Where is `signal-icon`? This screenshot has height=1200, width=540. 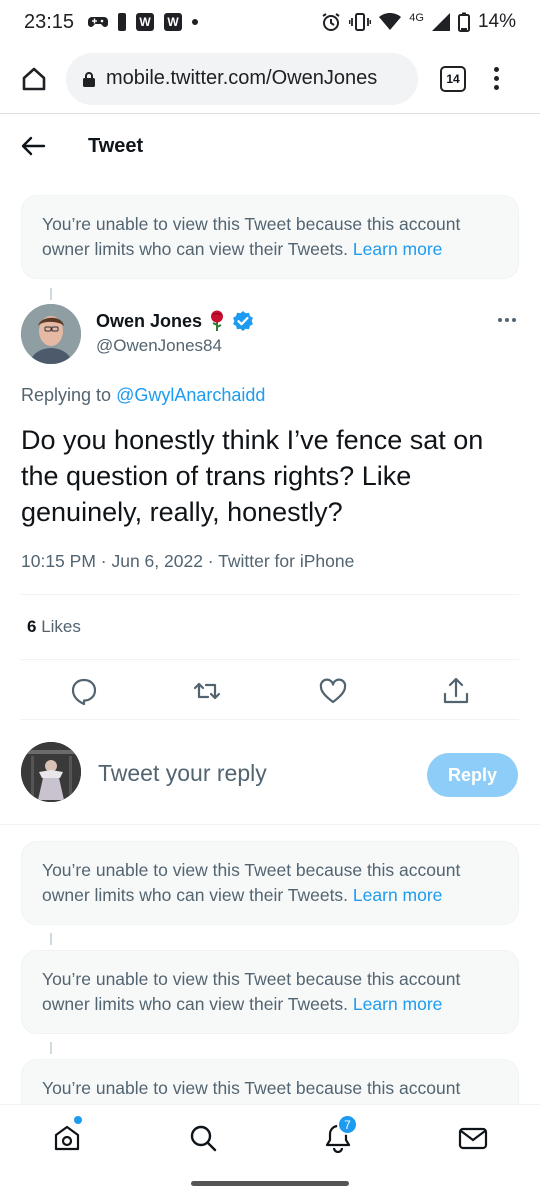
signal-icon is located at coordinates (440, 22).